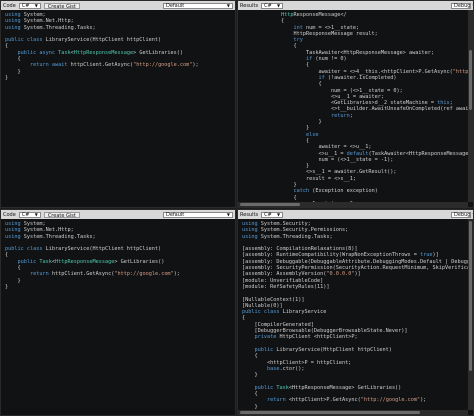 The height and width of the screenshot is (416, 474). I want to click on code-token: LibraryService, so click(303, 312).